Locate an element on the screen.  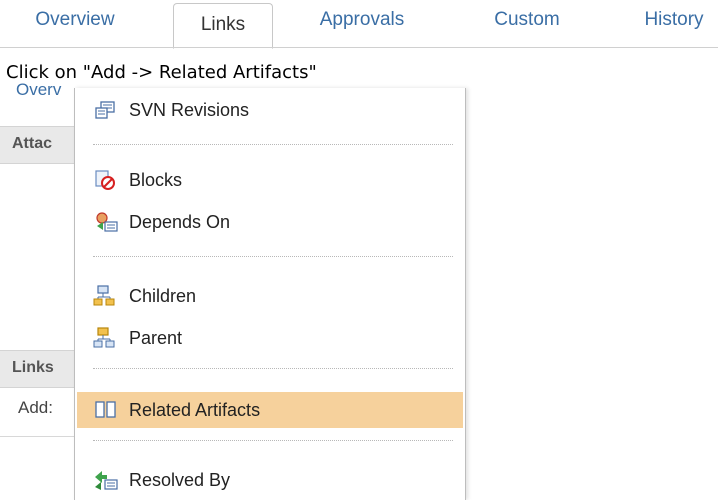
menu-item-label: Parent is located at coordinates (156, 337).